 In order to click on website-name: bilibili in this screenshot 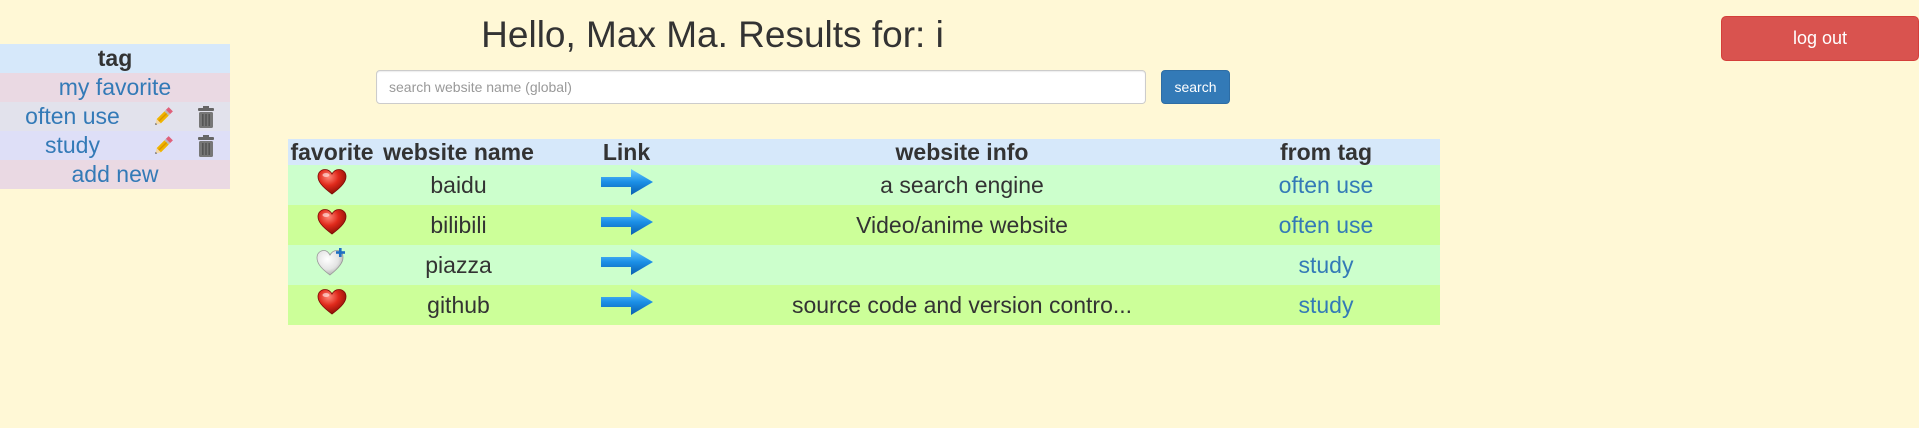, I will do `click(458, 224)`.